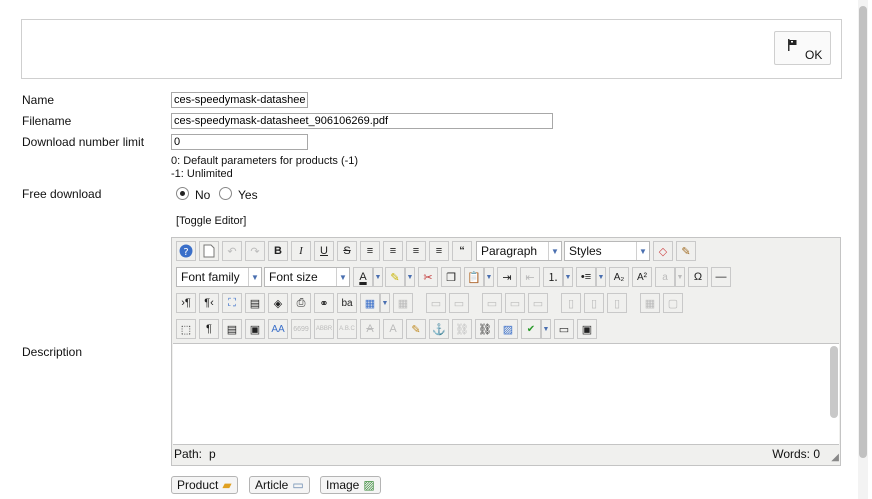  What do you see at coordinates (508, 329) in the screenshot?
I see `image-icon: ▨` at bounding box center [508, 329].